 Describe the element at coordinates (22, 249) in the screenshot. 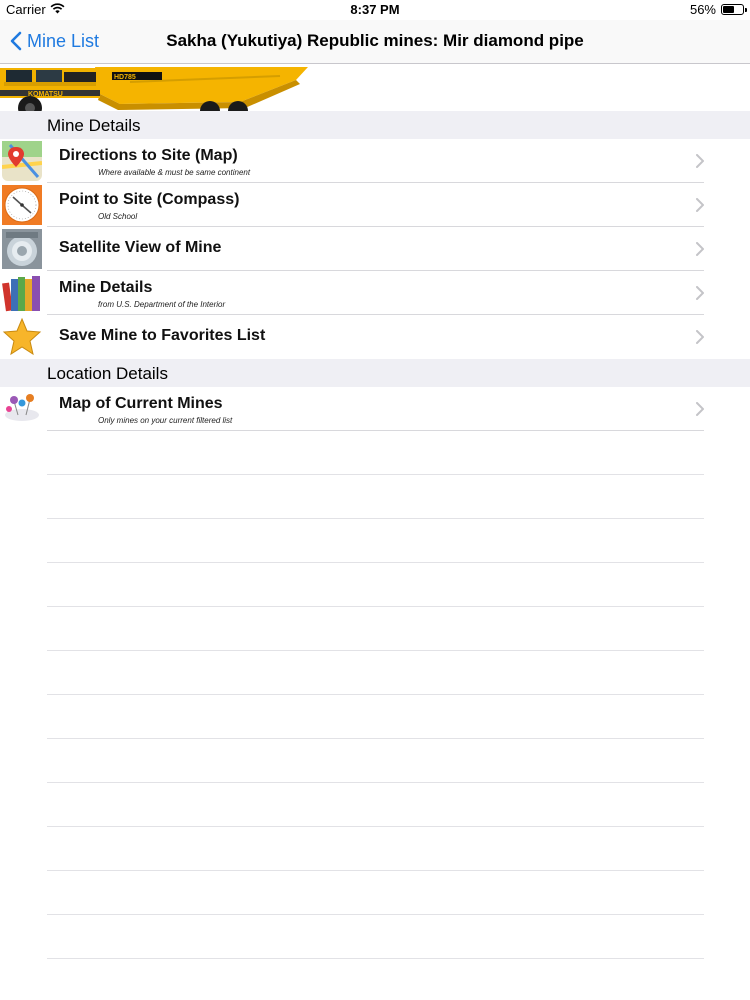

I see `satellite-icon` at that location.